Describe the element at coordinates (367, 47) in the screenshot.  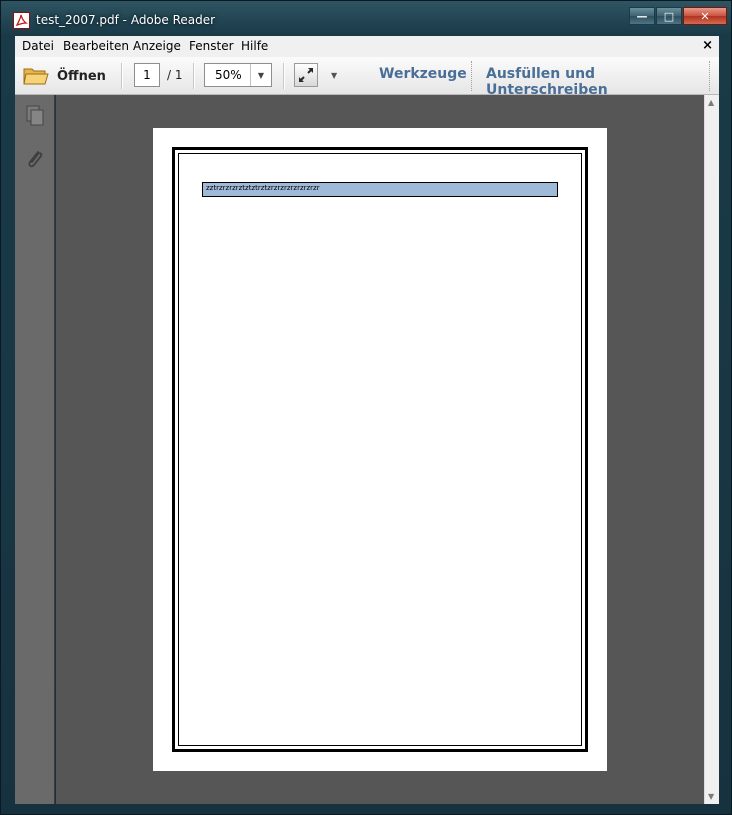
I see `menu-bar: Datei Bearbeiten Anzeige Fenster Hilfe ×` at that location.